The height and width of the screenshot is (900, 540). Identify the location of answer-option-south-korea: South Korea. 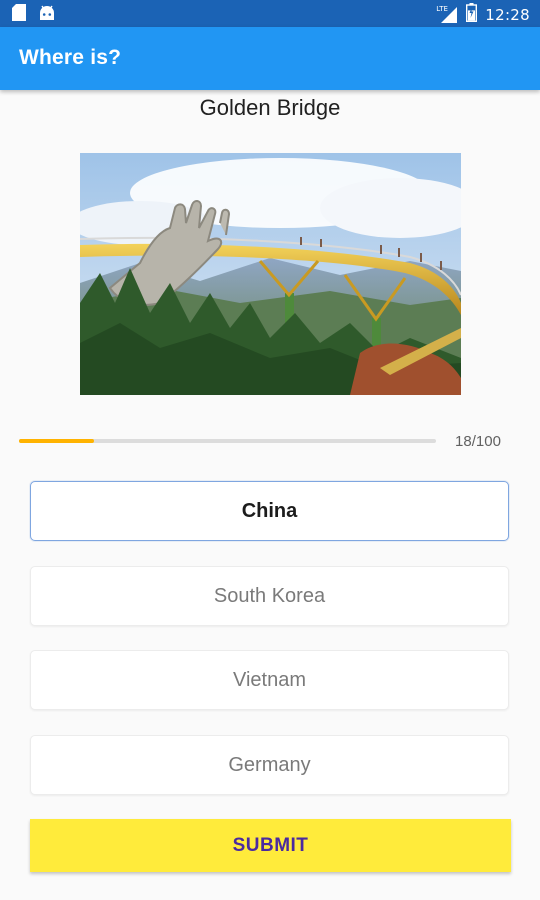
(269, 596).